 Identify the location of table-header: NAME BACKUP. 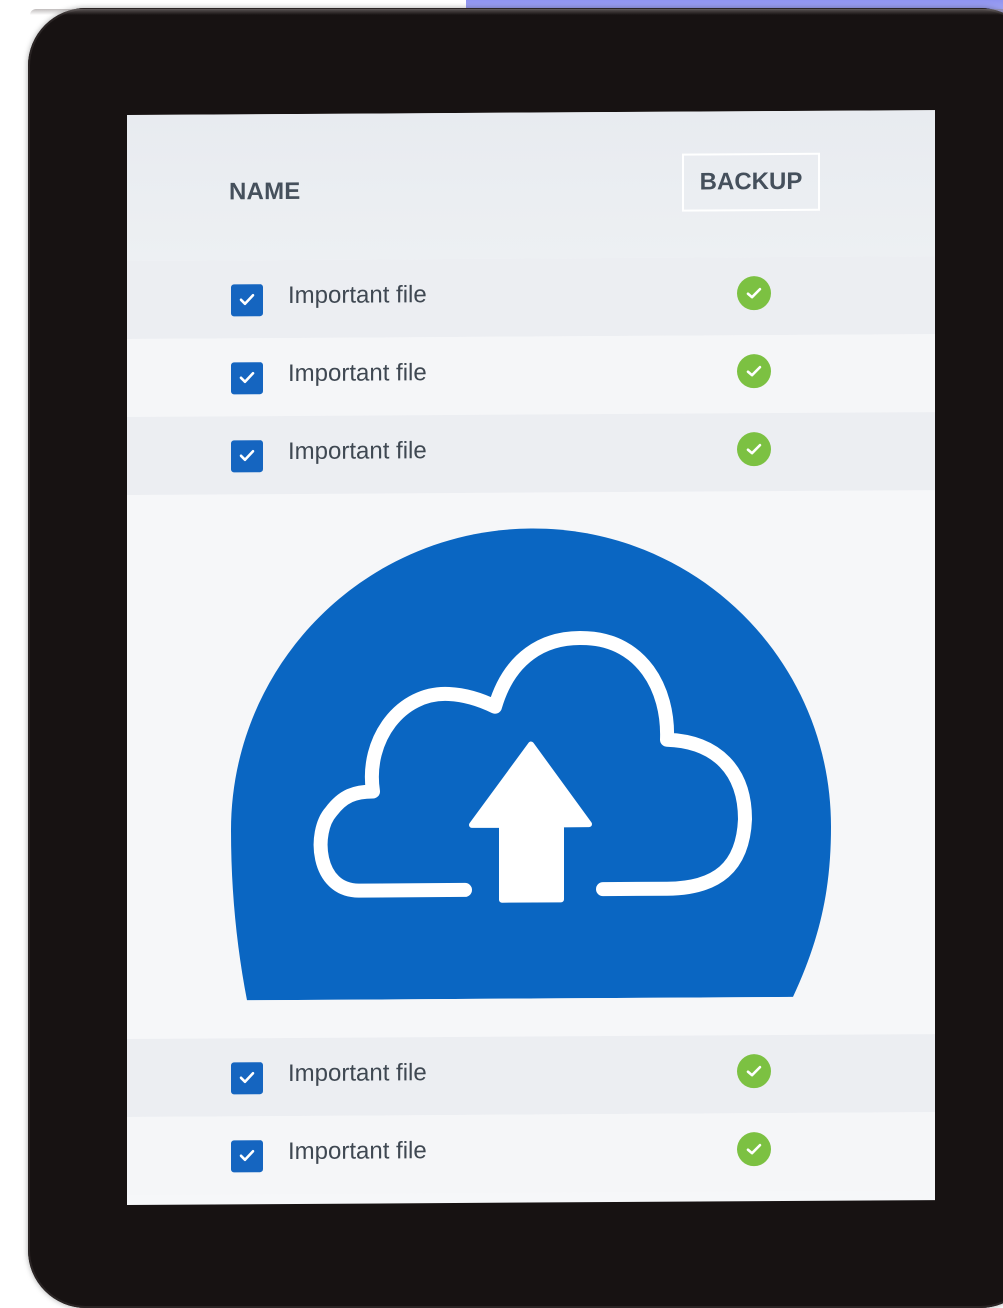
(531, 185).